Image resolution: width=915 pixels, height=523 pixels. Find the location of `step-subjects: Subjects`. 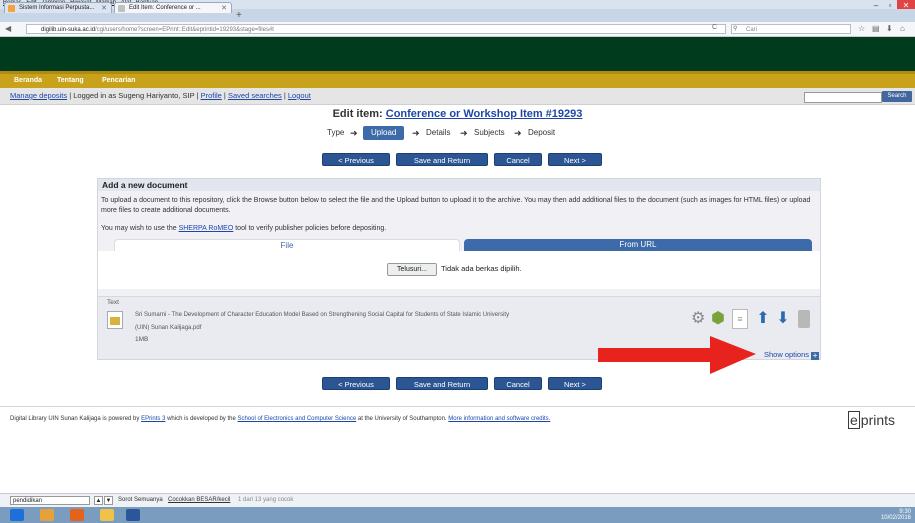

step-subjects: Subjects is located at coordinates (489, 133).